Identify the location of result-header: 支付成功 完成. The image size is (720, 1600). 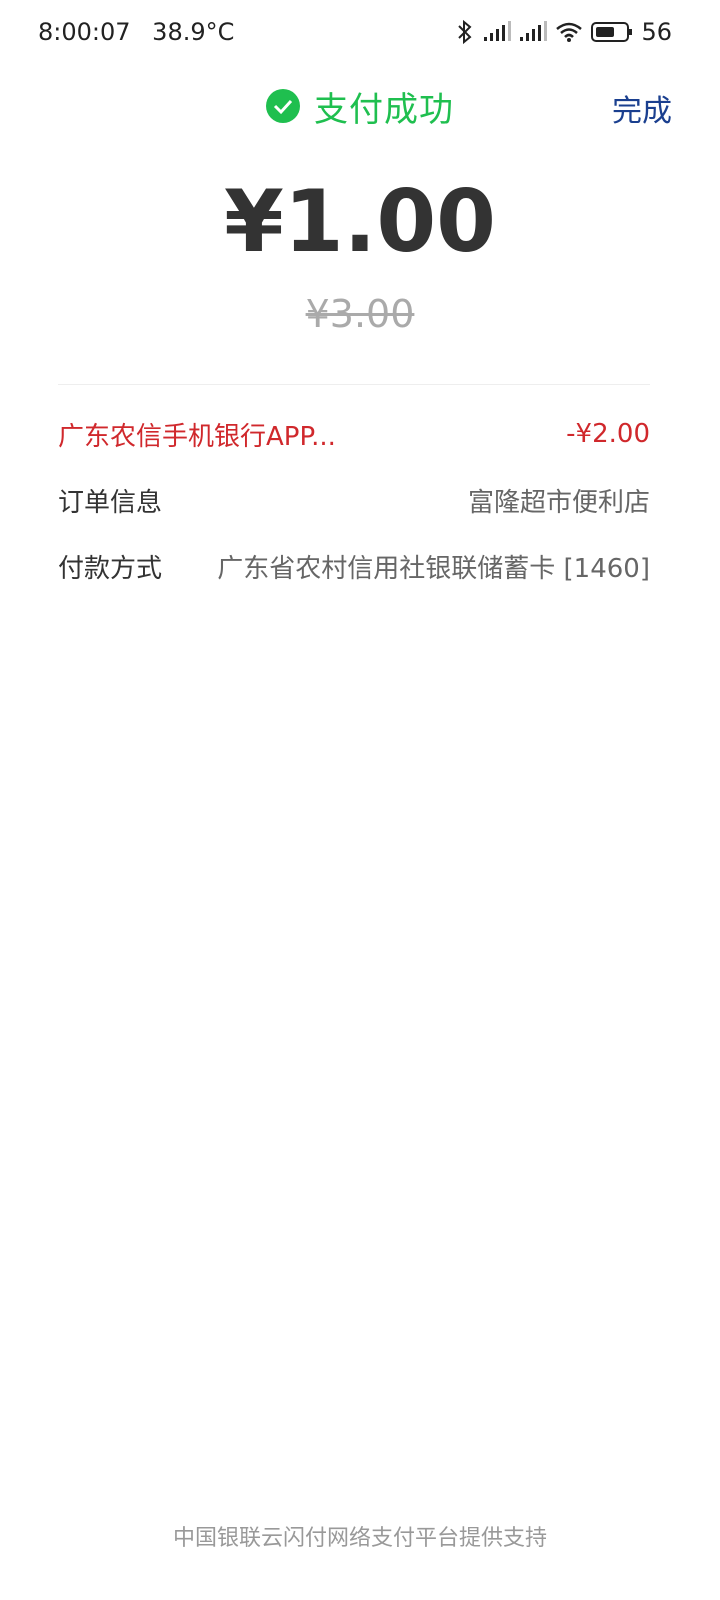
(360, 106).